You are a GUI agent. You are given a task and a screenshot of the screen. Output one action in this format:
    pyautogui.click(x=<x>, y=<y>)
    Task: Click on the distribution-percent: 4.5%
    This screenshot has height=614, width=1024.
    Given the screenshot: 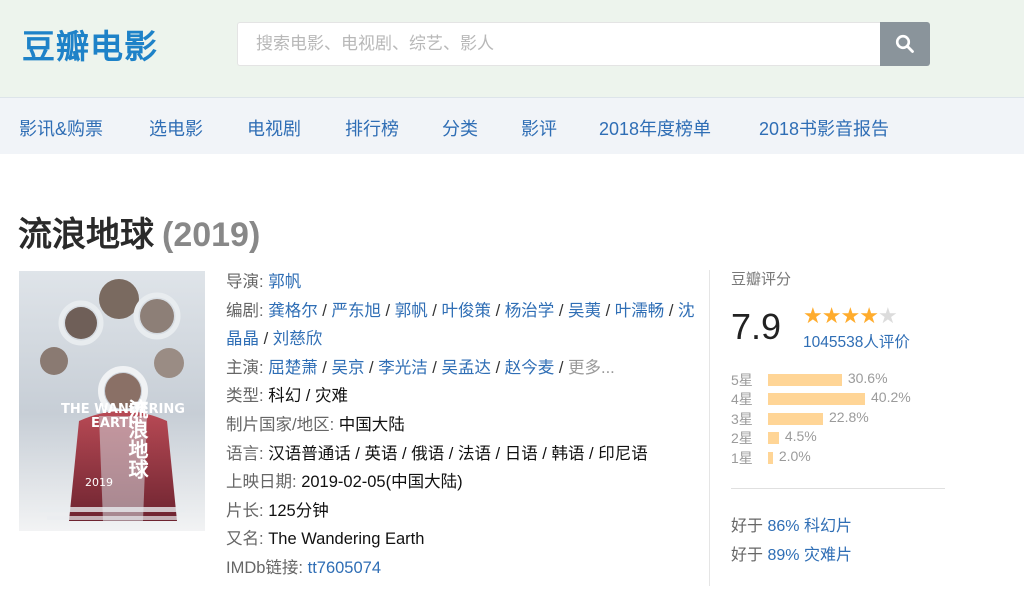 What is the action you would take?
    pyautogui.click(x=800, y=436)
    